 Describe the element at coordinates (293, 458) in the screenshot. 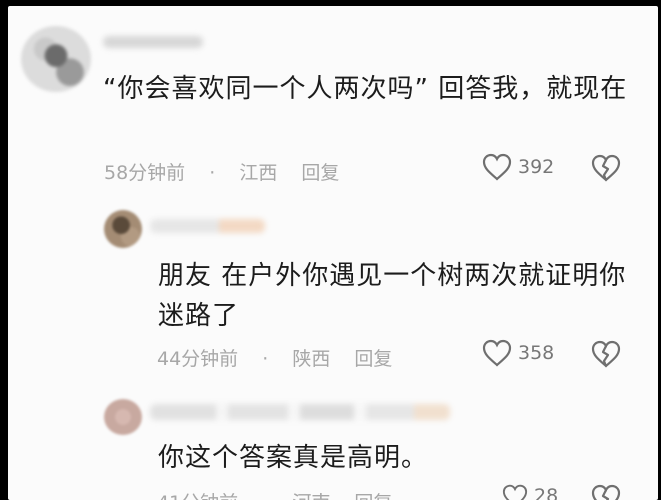

I see `comment-text: 你这个答案真是高明。` at that location.